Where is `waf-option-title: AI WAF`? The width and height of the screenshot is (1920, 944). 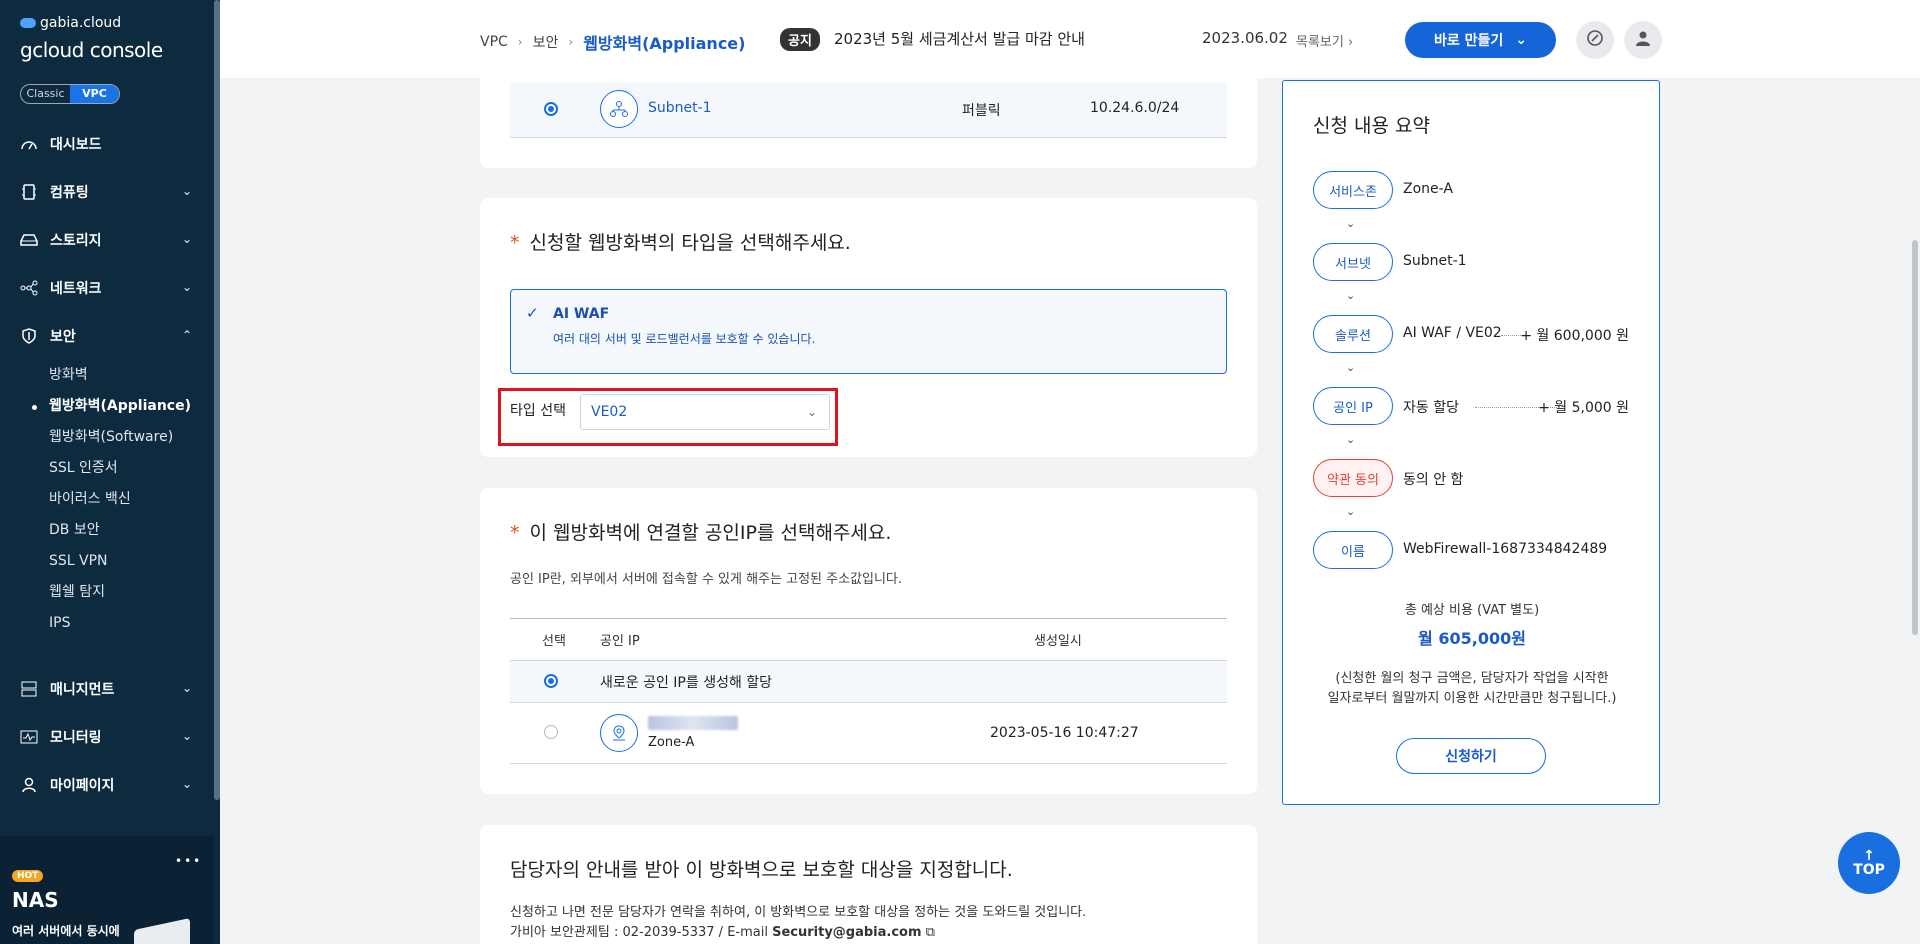
waf-option-title: AI WAF is located at coordinates (581, 314).